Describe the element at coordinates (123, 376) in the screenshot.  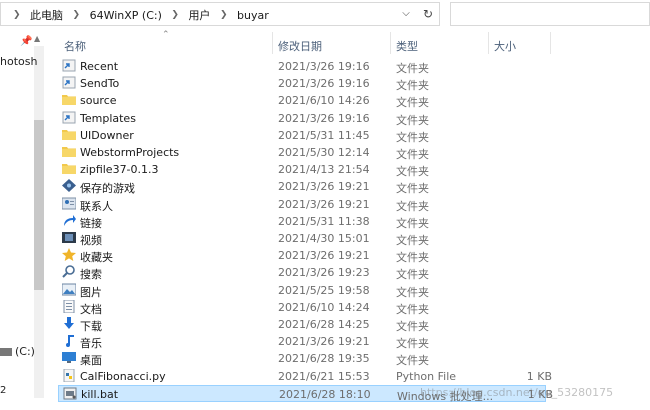
I see `file-name: CalFibonacci.py` at that location.